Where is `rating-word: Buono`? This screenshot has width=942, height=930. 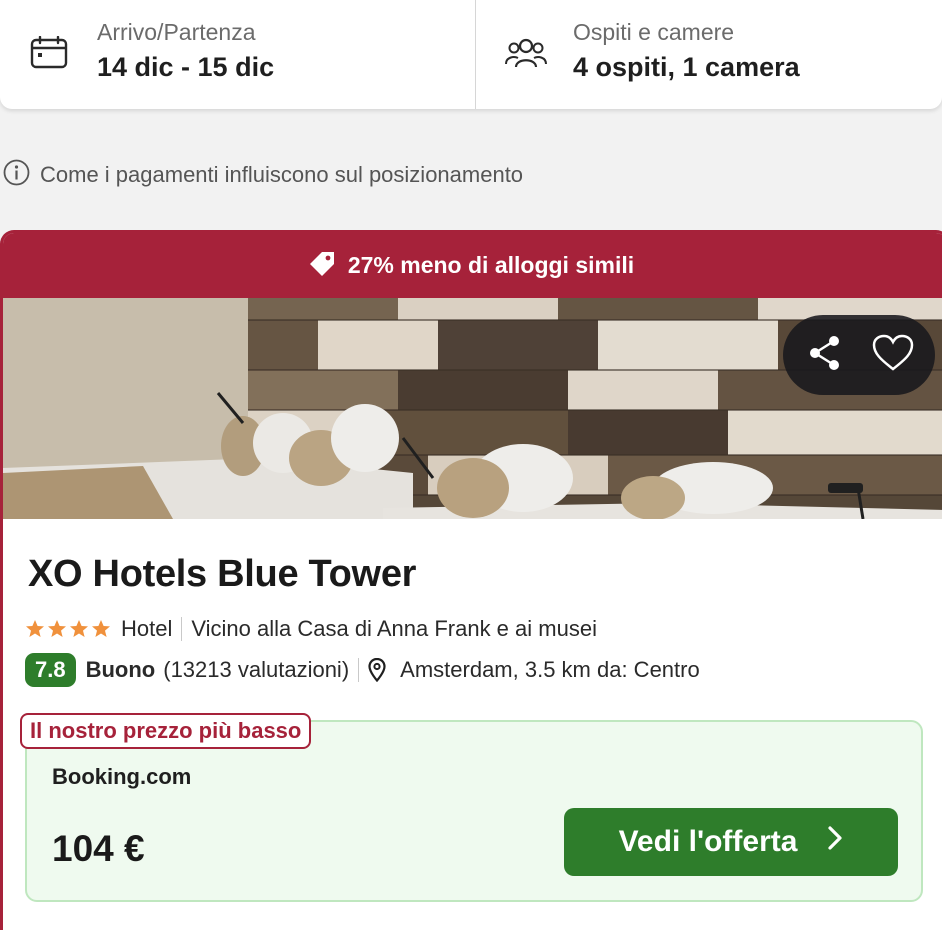 rating-word: Buono is located at coordinates (120, 669).